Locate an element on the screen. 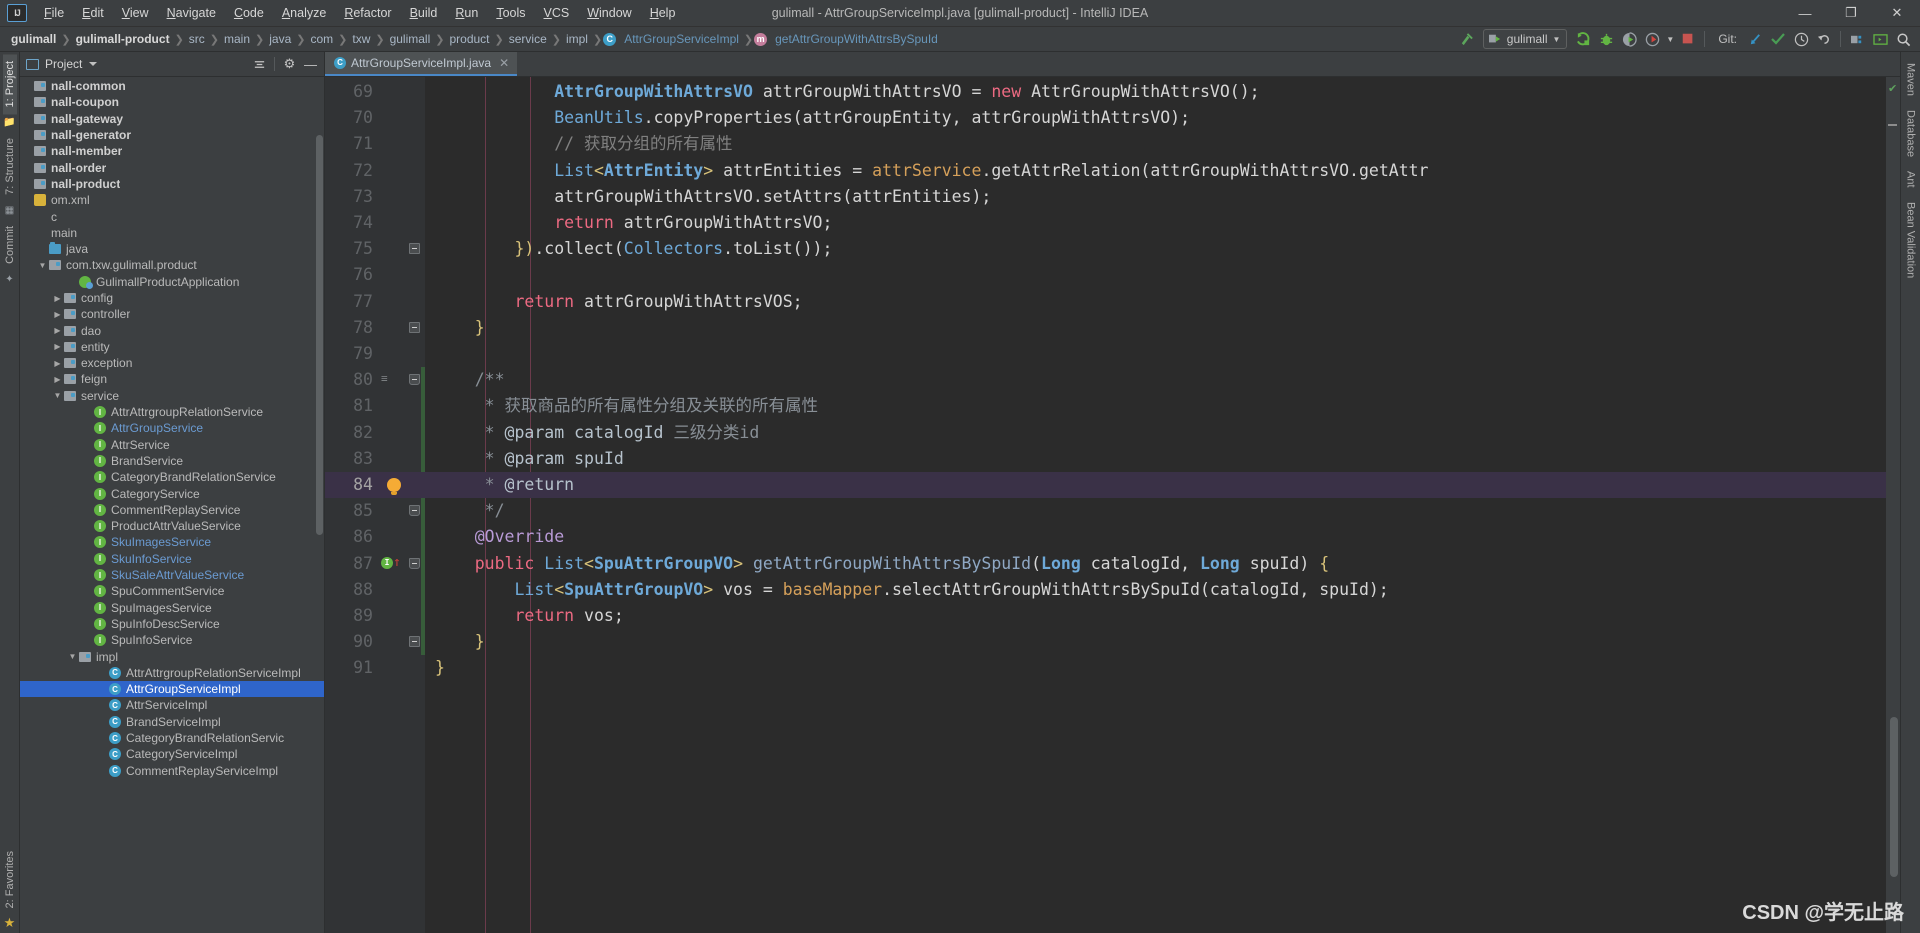 The height and width of the screenshot is (933, 1920). code-line-75: }).collect(Collectors.toList()); is located at coordinates (633, 249).